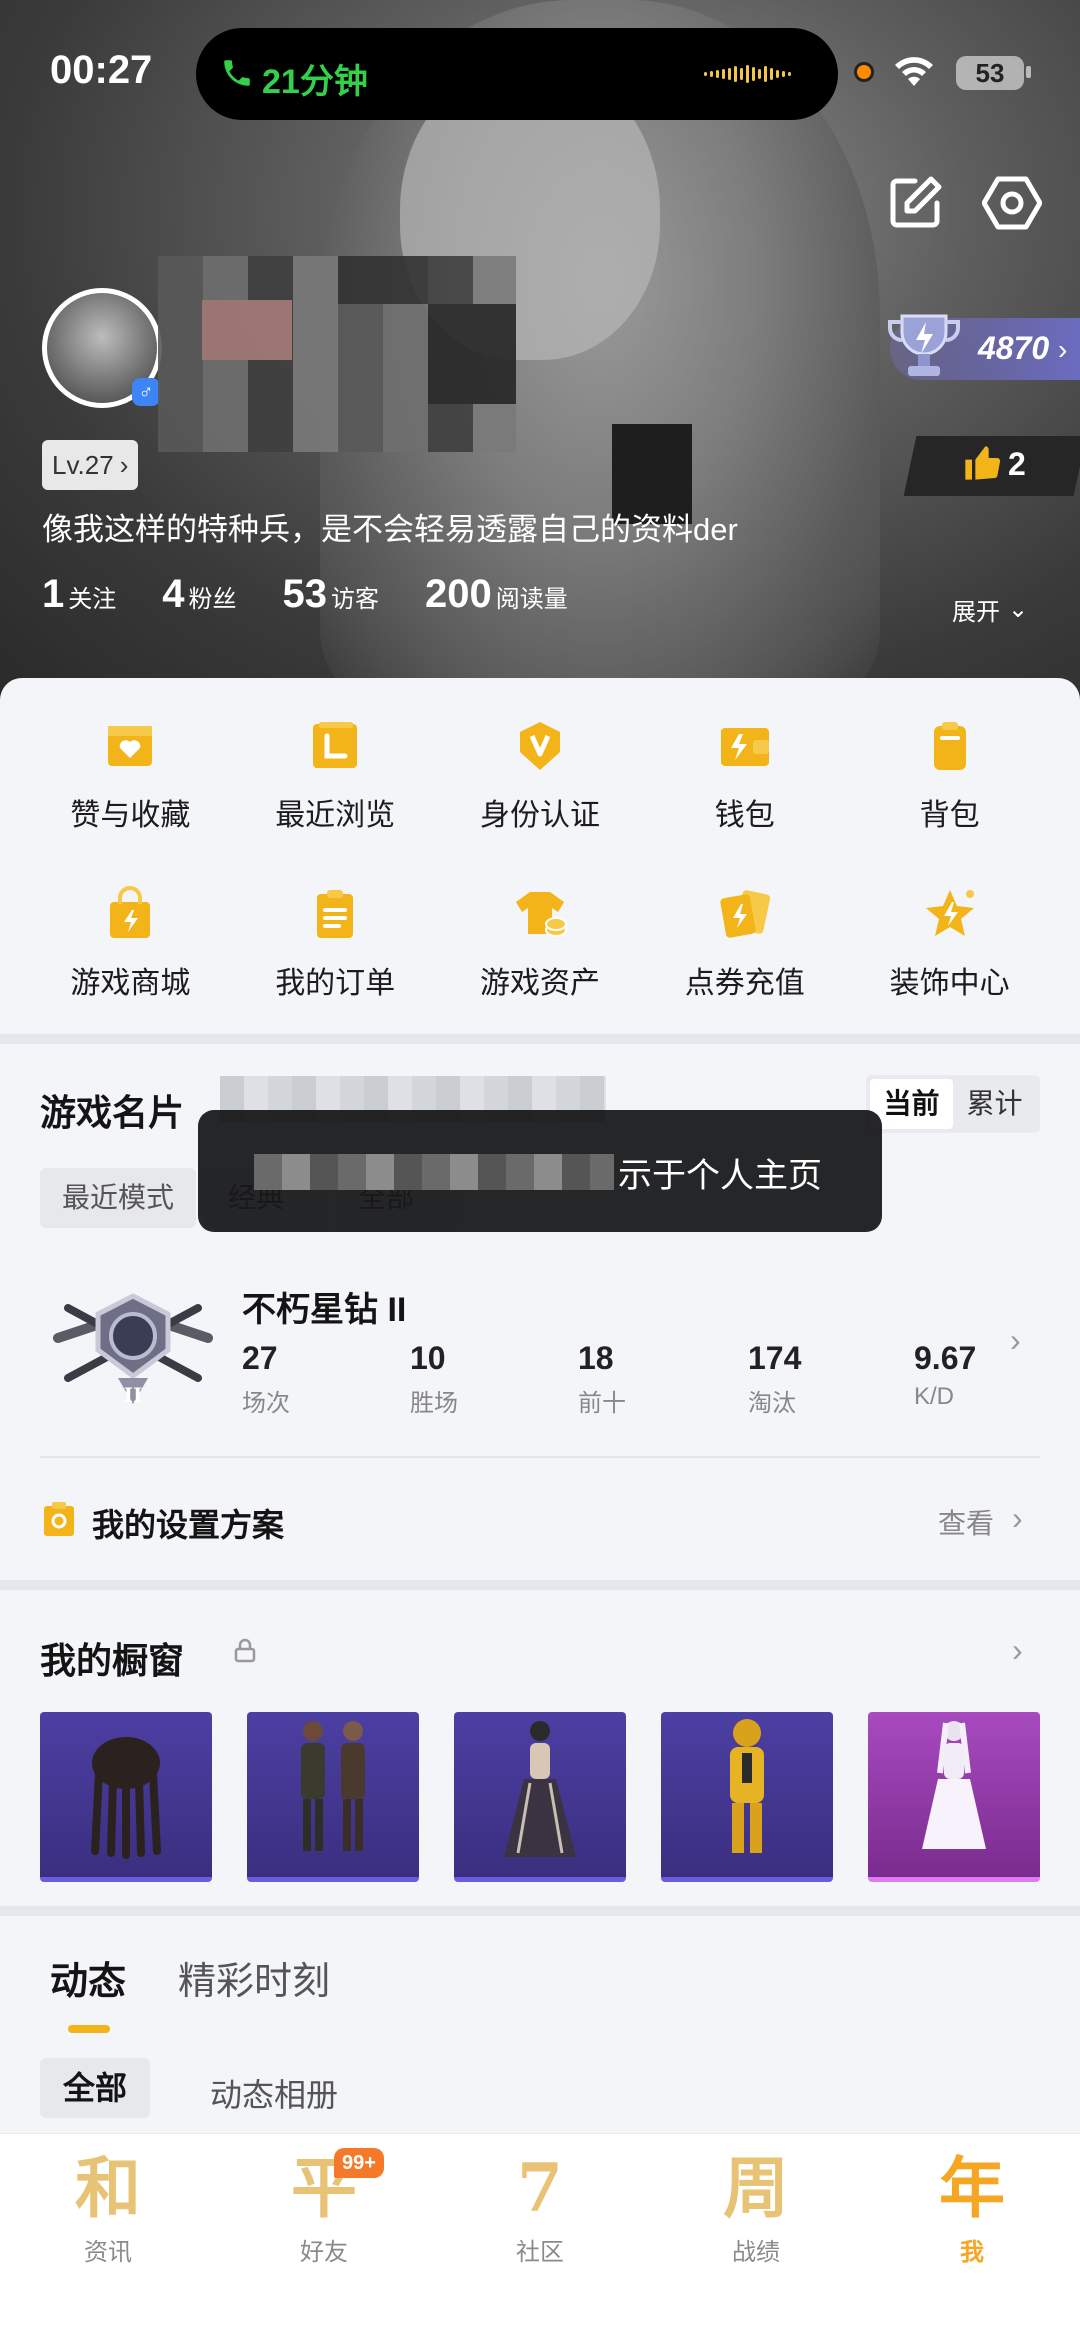 The height and width of the screenshot is (2341, 1080). What do you see at coordinates (428, 1358) in the screenshot?
I see `rank-stat-value: 10` at bounding box center [428, 1358].